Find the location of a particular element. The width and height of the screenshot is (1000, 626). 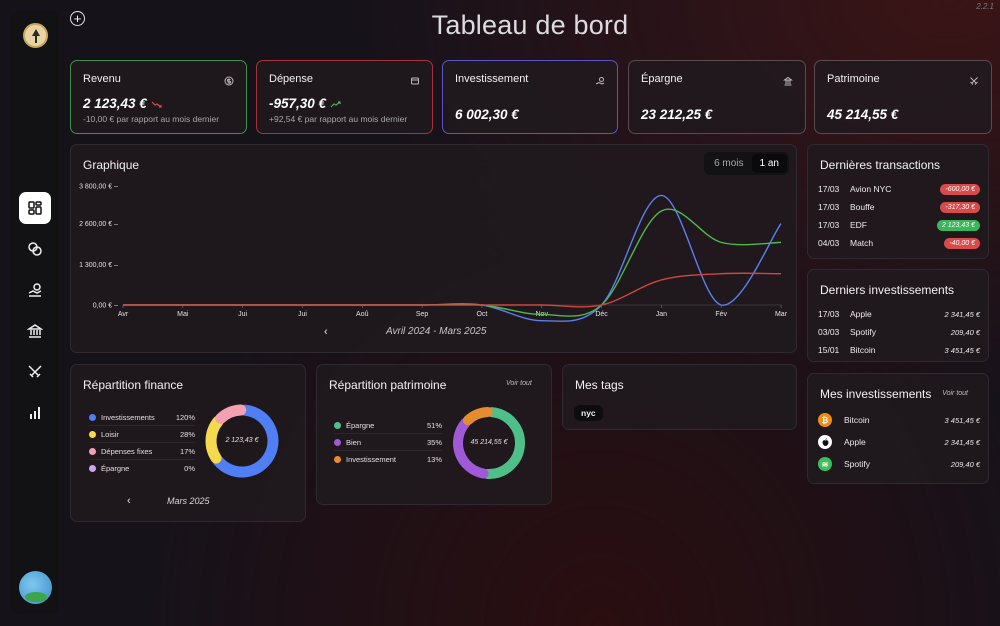

legend-label: Loisir is located at coordinates (110, 434).